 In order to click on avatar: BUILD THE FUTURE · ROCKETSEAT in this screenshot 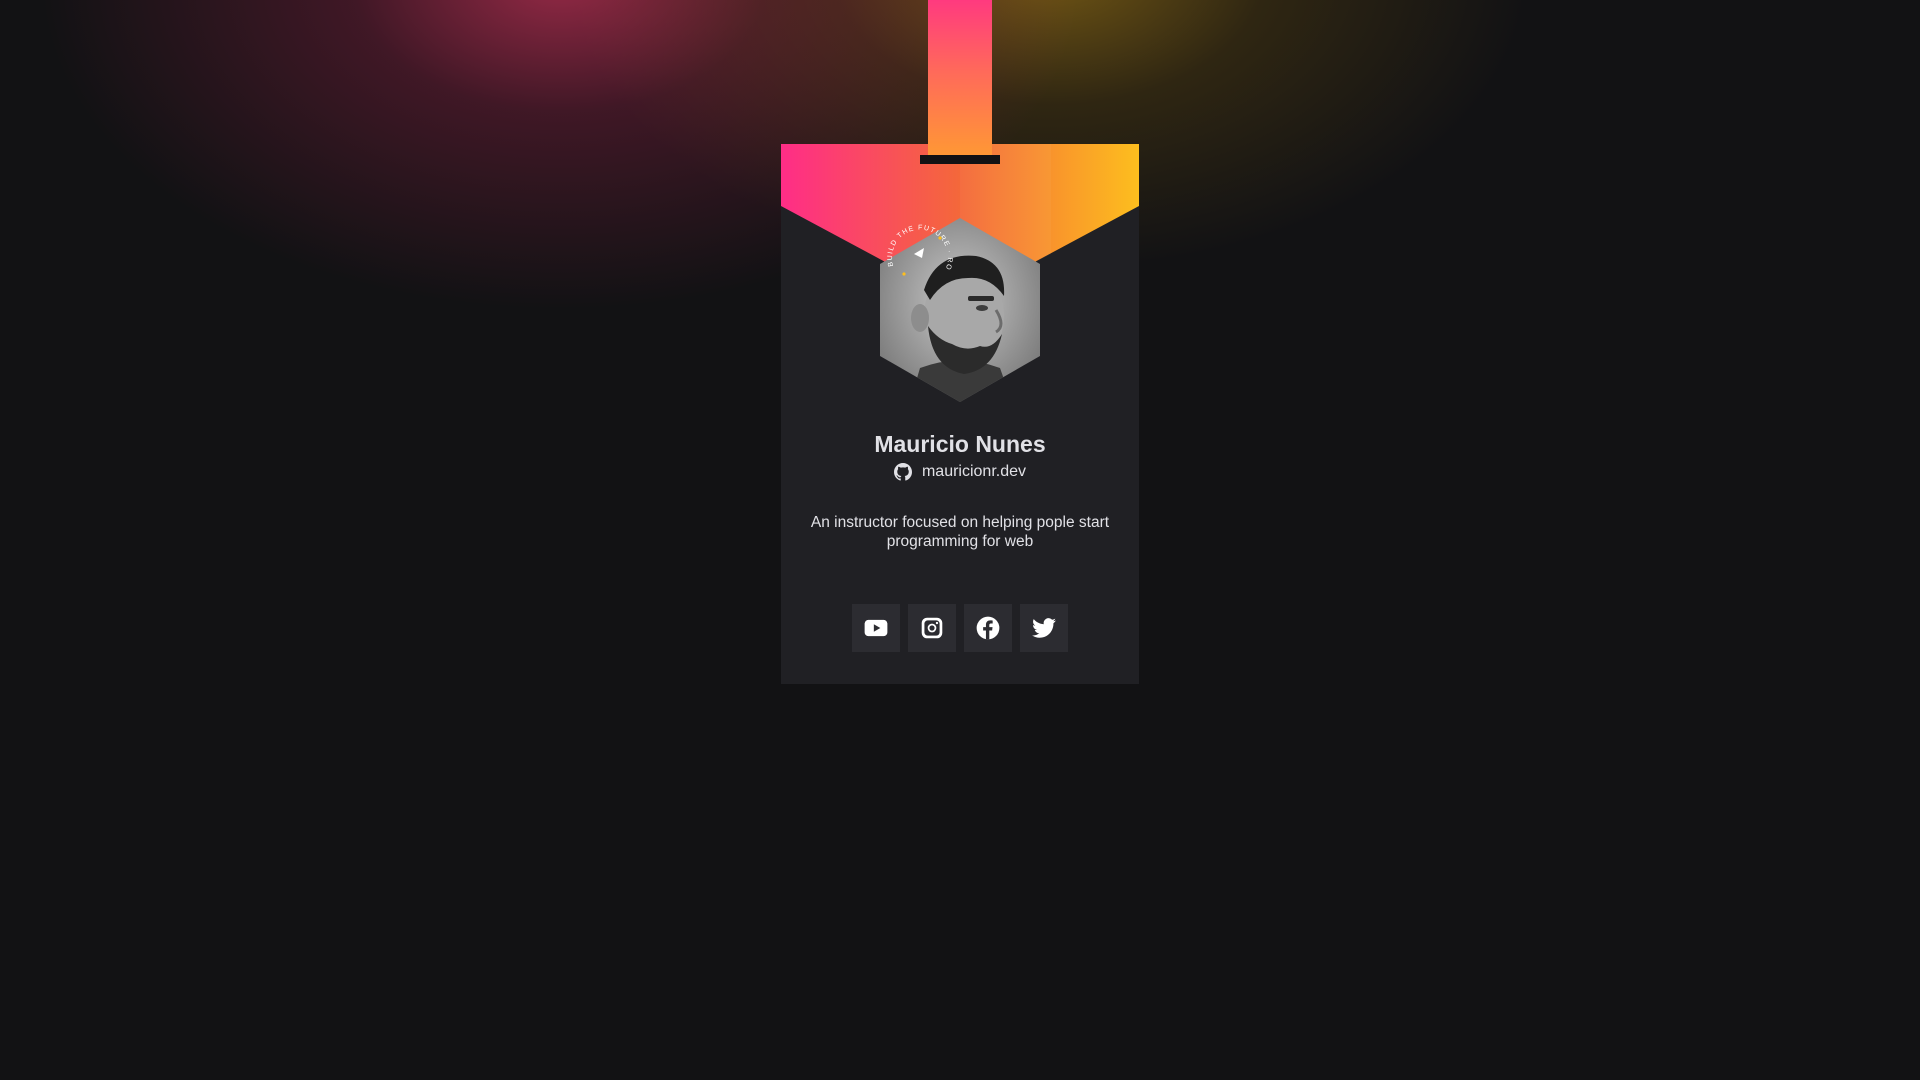, I will do `click(960, 310)`.